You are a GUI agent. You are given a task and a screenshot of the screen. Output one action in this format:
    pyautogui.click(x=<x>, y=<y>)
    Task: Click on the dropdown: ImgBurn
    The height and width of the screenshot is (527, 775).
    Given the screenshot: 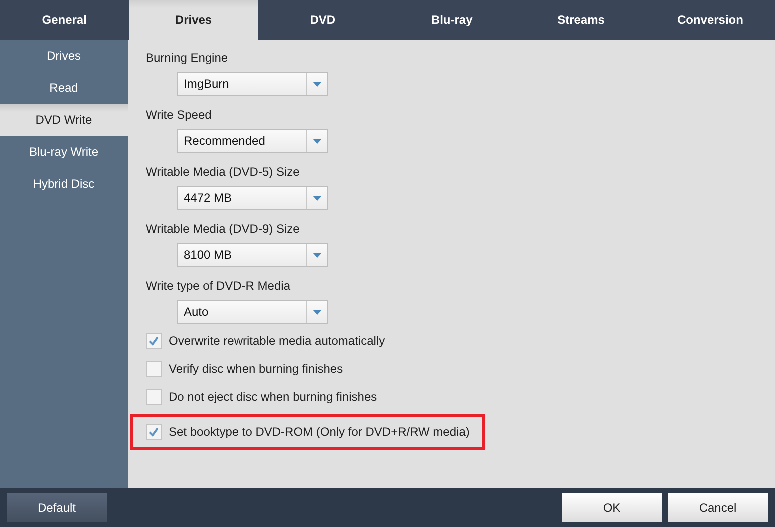 What is the action you would take?
    pyautogui.click(x=252, y=84)
    